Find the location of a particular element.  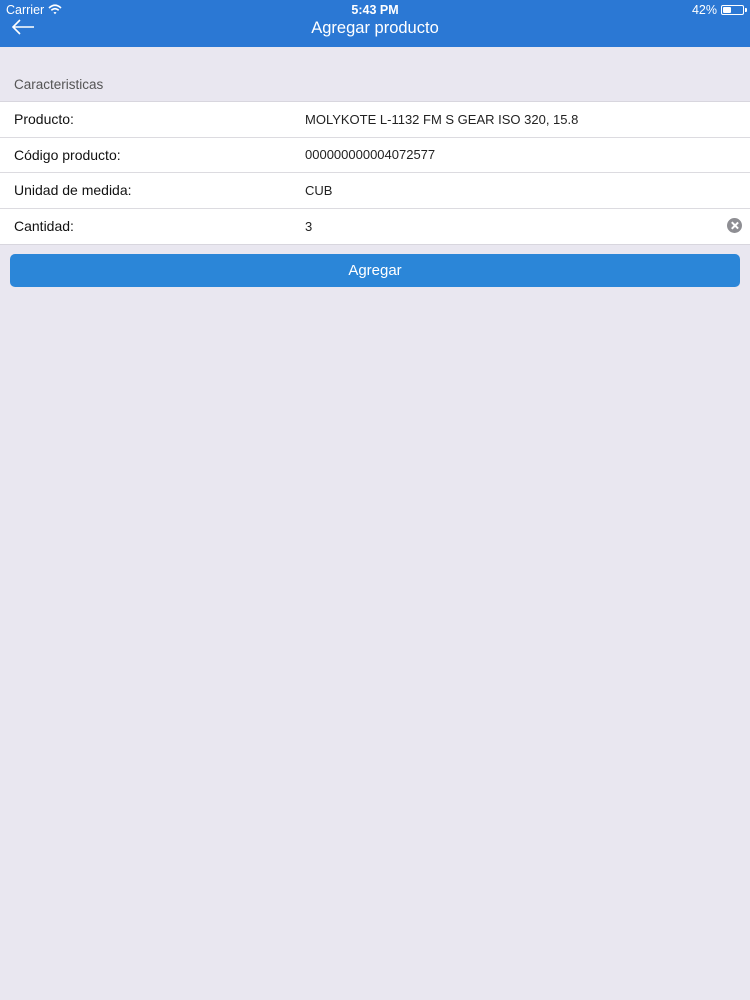

product-code-row: Código producto: 000000000004072577 is located at coordinates (375, 155).